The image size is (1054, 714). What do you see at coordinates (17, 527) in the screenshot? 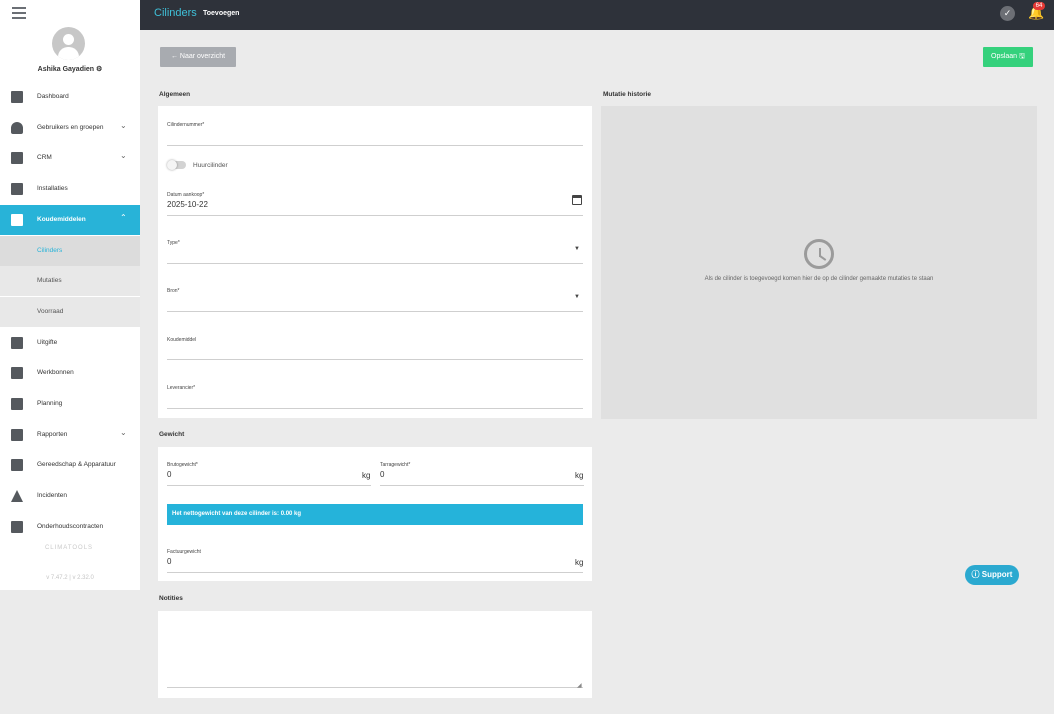
I see `contract-icon` at bounding box center [17, 527].